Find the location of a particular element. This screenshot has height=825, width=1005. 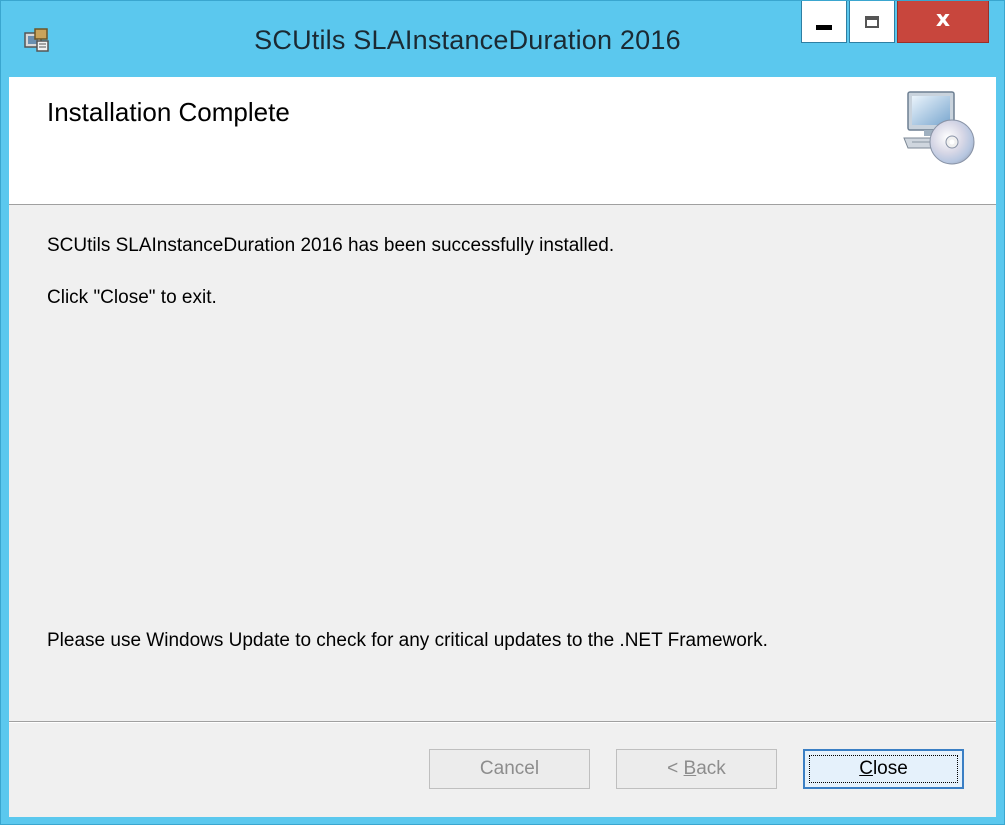

close-button-label: lose is located at coordinates (890, 768).